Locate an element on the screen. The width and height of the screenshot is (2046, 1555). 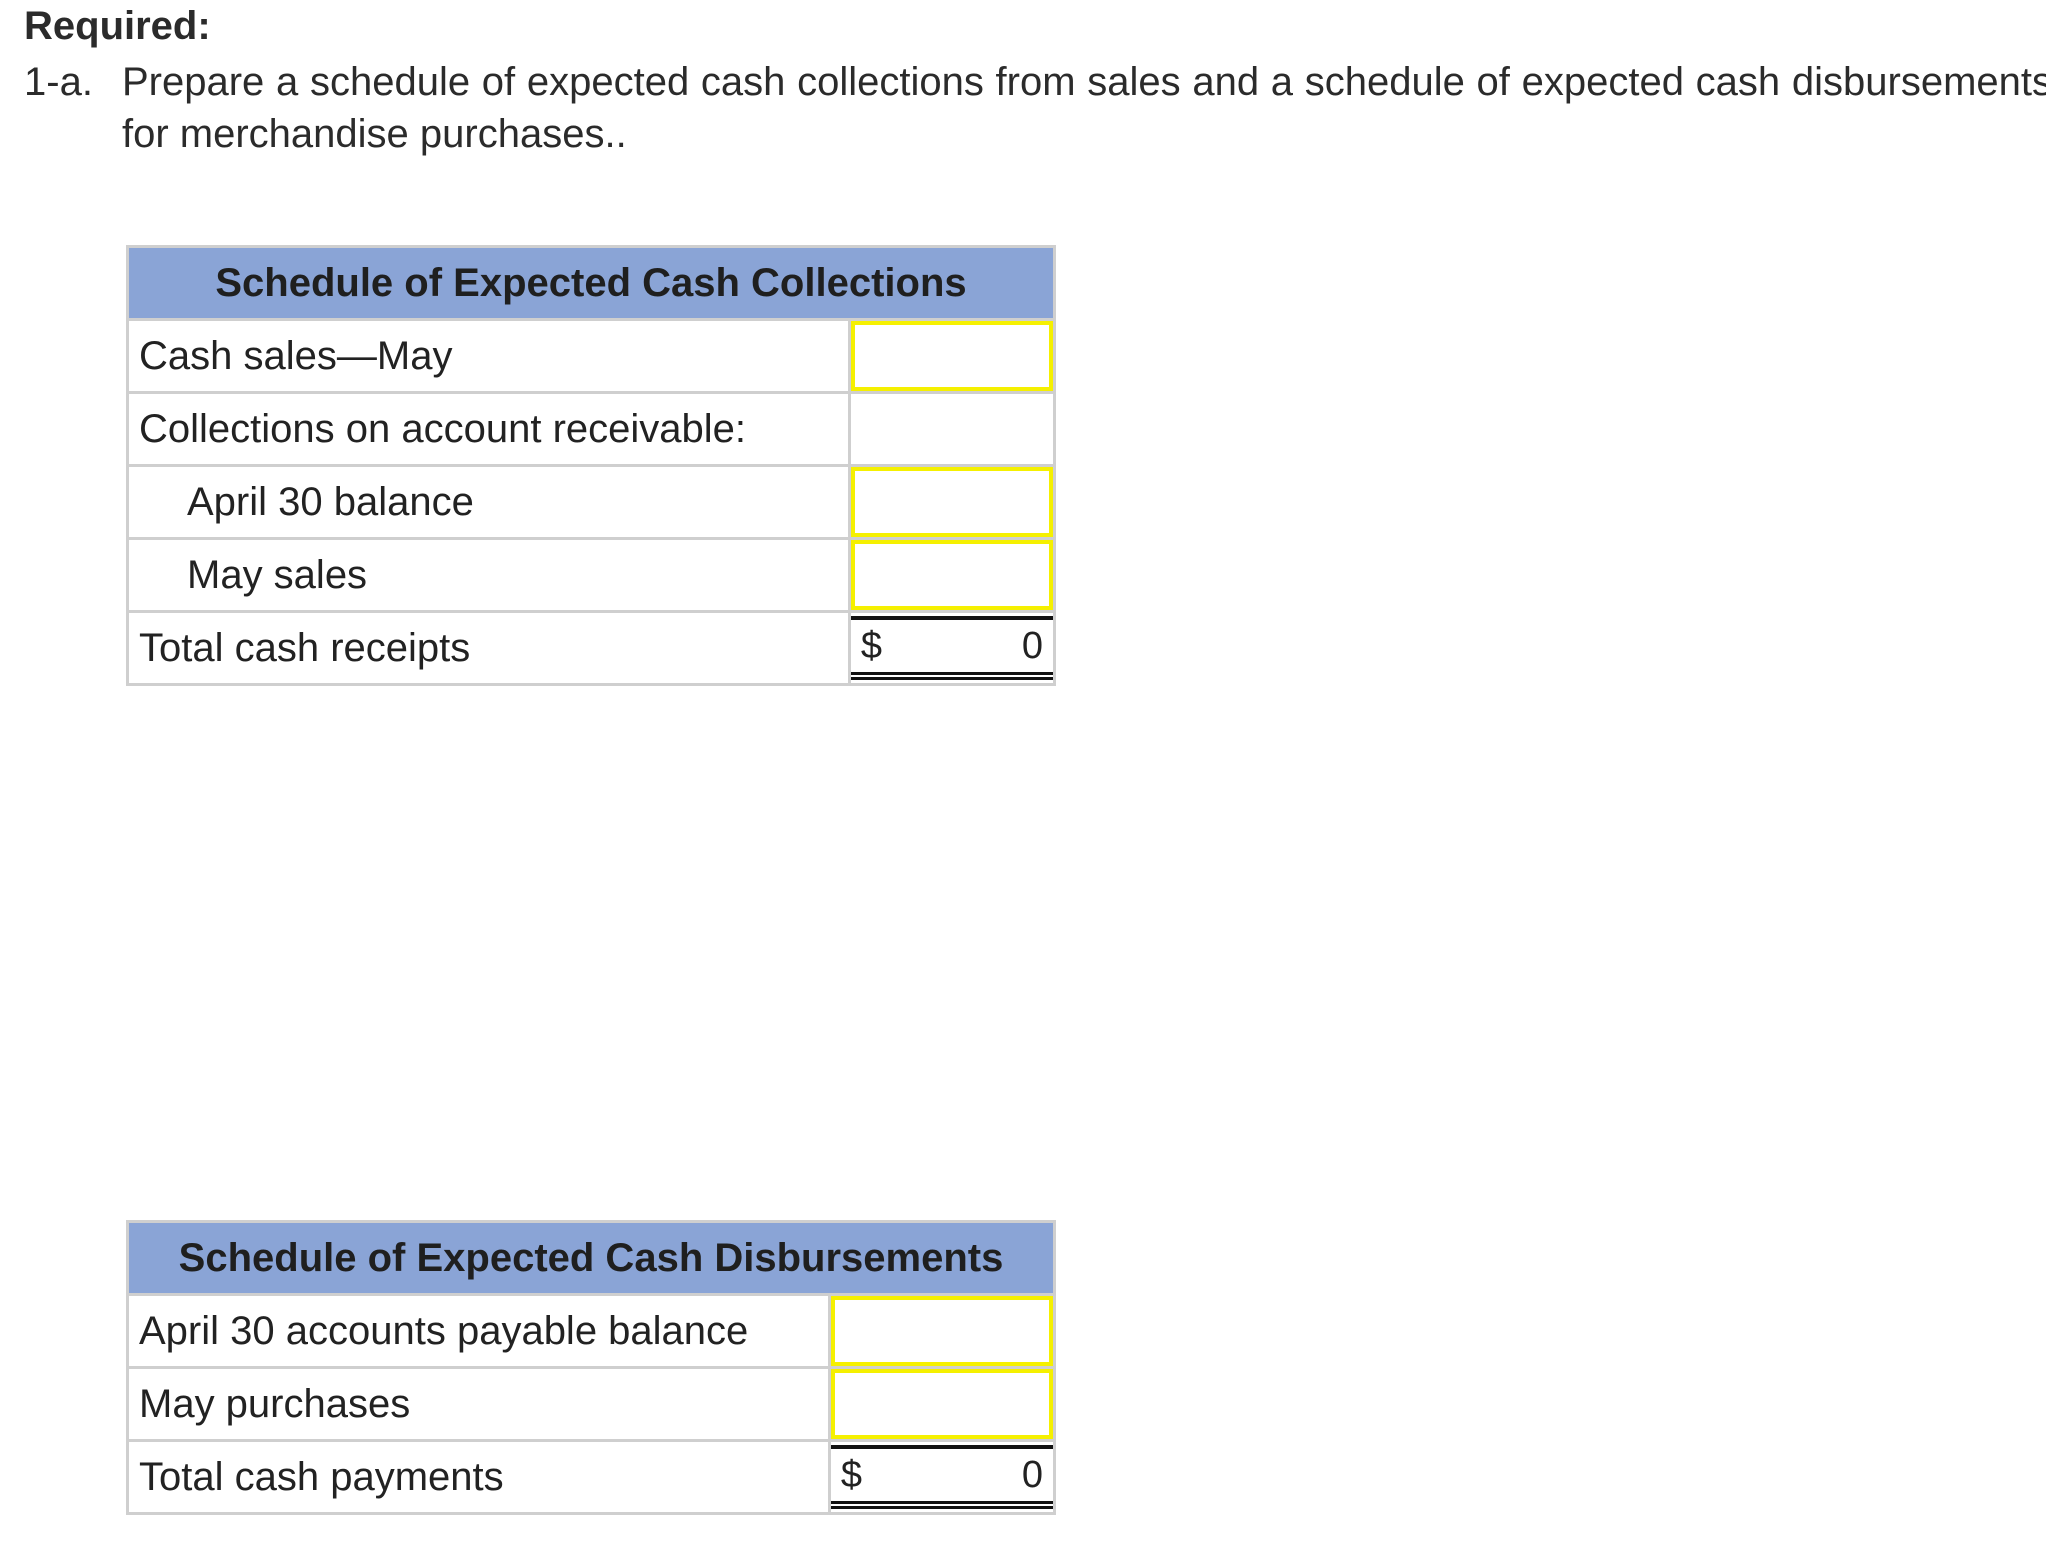
total-cash-receipts-value: $ 0 is located at coordinates (951, 648).